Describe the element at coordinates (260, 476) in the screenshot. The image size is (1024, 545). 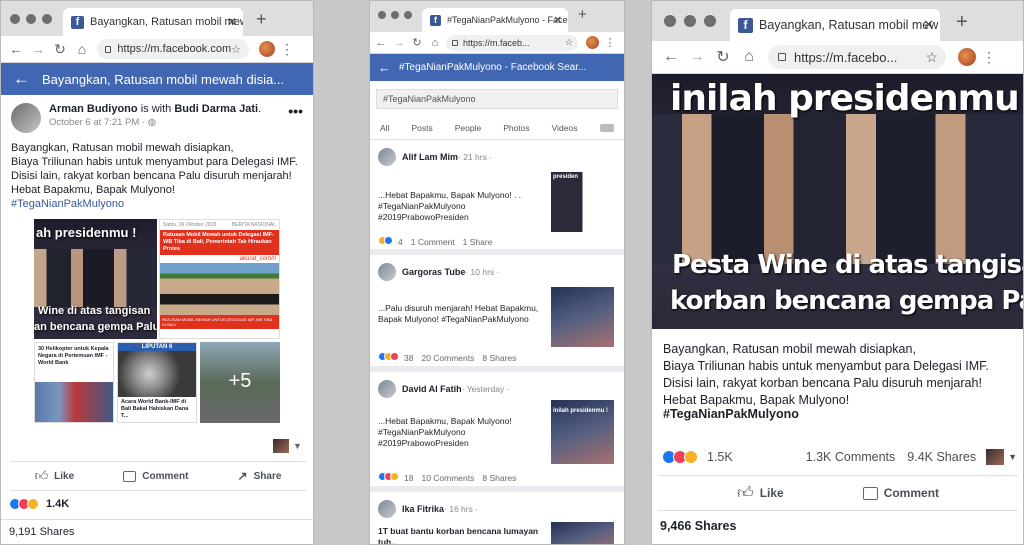
I see `share-button: ↗ Share` at that location.